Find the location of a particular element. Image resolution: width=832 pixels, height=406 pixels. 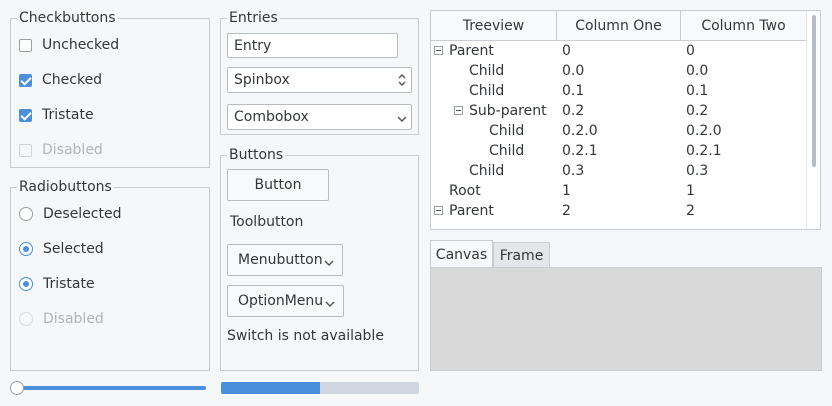

spin-arrows-icon is located at coordinates (402, 80).